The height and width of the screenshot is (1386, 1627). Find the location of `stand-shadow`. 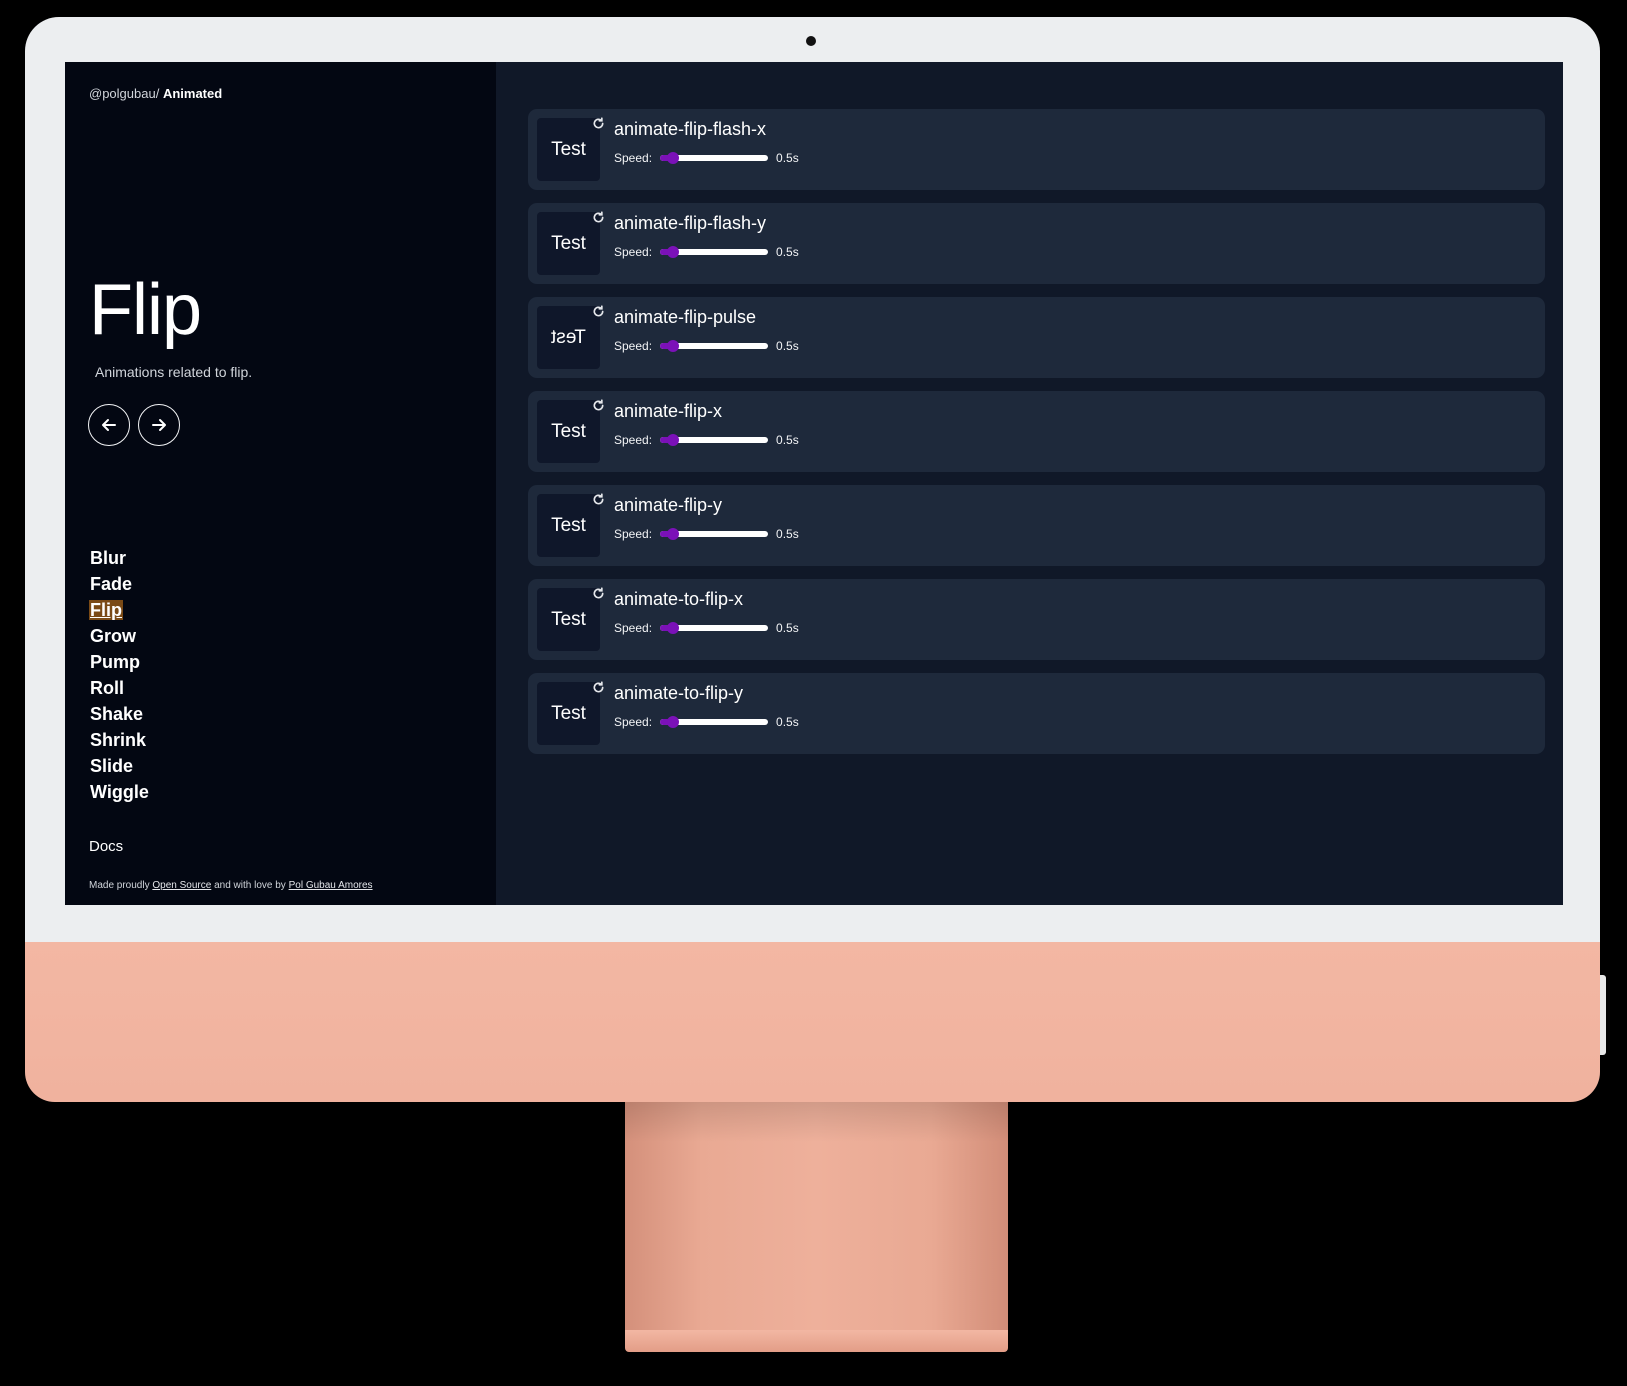

stand-shadow is located at coordinates (816, 1122).